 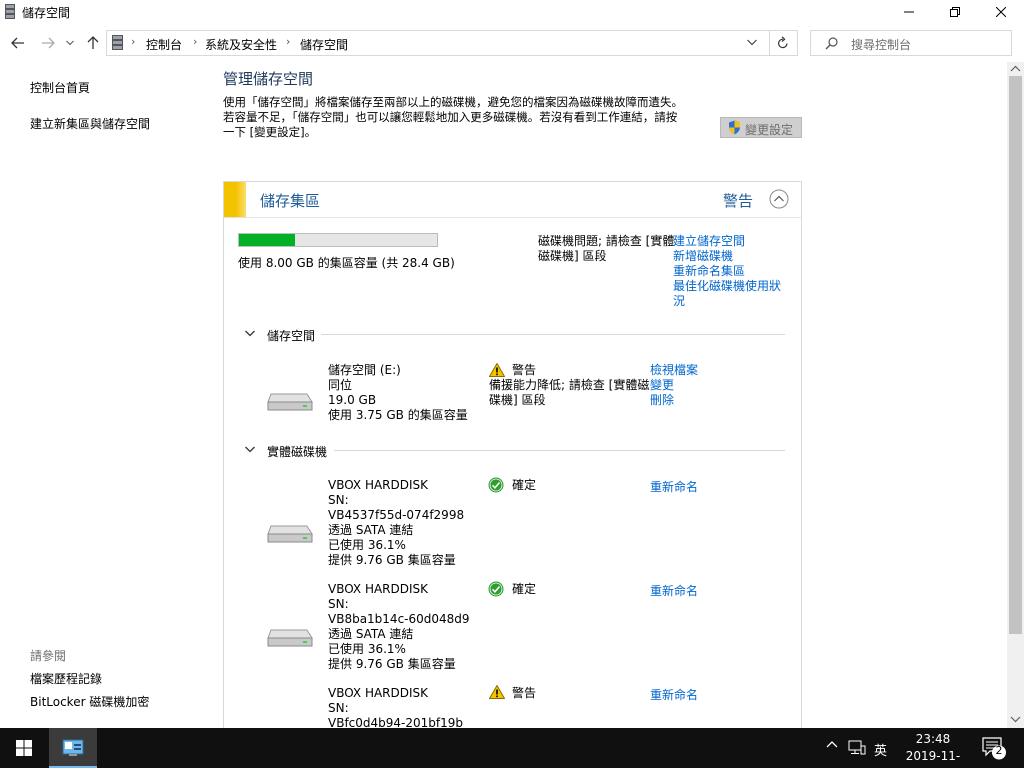 I want to click on bitlocker-link: BitLocker 磁碟機加密, so click(x=89, y=701).